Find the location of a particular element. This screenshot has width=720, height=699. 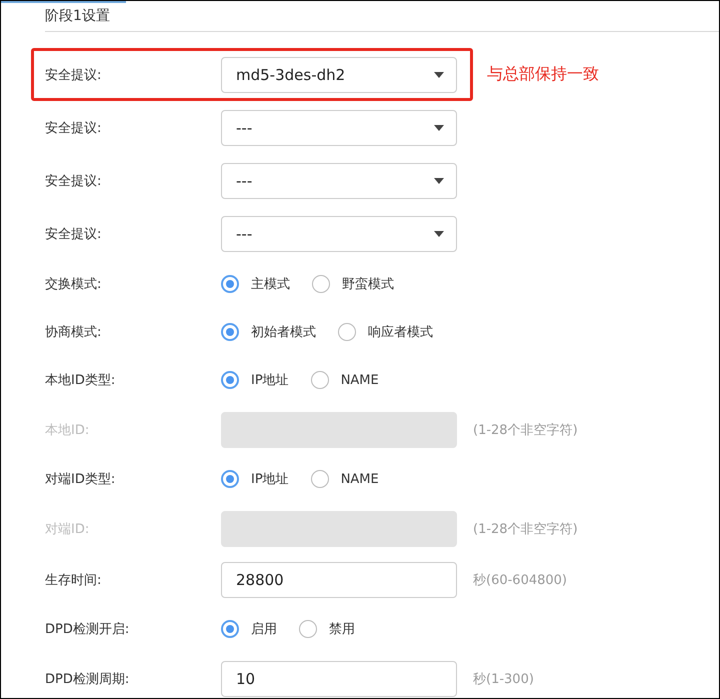

section-title: 阶段1设置 is located at coordinates (77, 16).